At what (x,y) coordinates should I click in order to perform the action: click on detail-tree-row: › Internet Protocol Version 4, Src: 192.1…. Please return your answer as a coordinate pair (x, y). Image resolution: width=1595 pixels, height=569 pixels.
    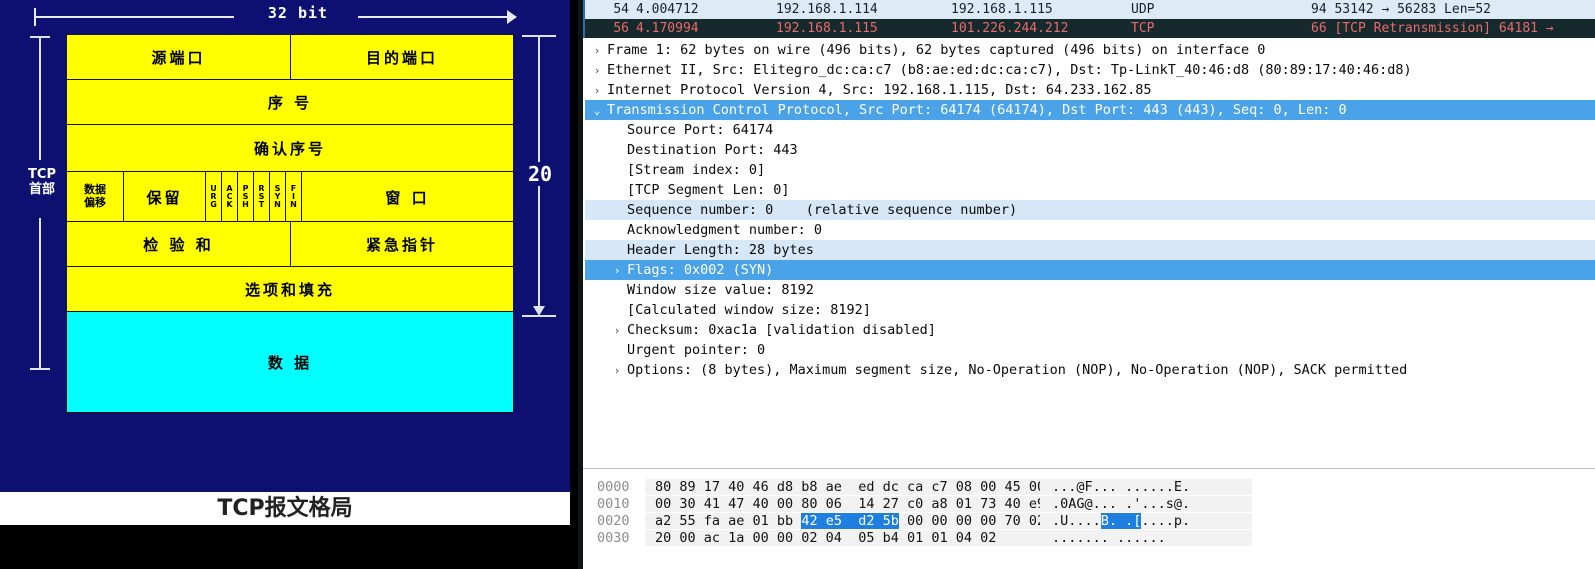
    Looking at the image, I should click on (1090, 90).